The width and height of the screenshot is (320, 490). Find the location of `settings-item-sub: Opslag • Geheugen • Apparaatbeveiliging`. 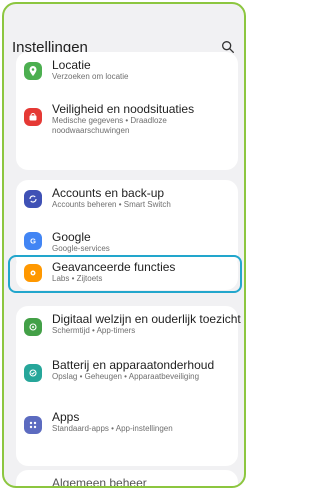

settings-item-sub: Opslag • Geheugen • Apparaatbeveiliging is located at coordinates (126, 376).